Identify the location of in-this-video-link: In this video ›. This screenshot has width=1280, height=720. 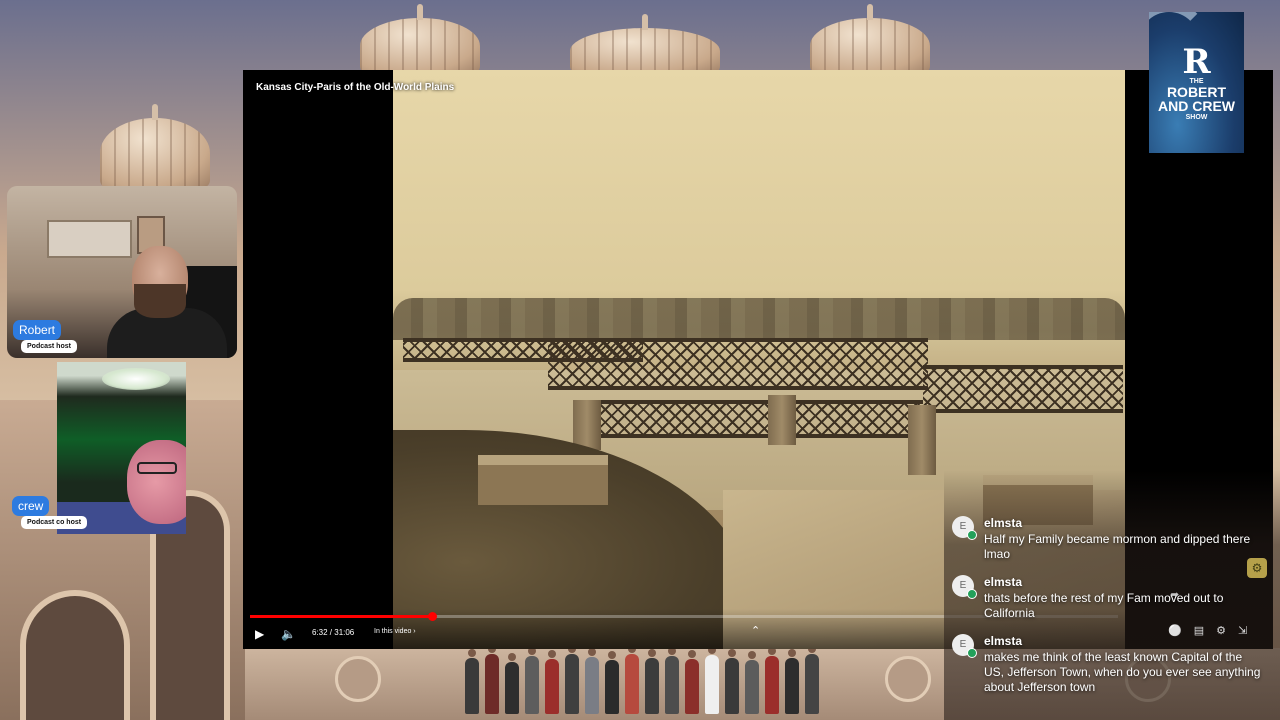
(395, 631).